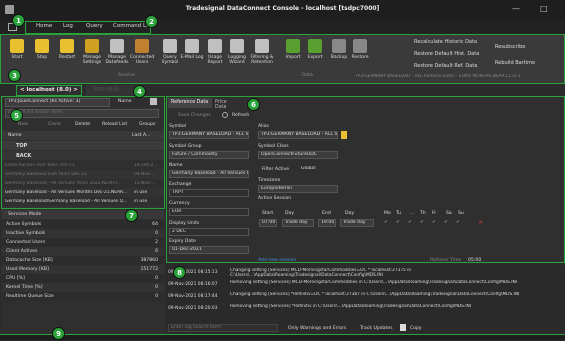 This screenshot has height=341, width=565. I want to click on class-field: OpenConnectFutureUDC, so click(298, 155).